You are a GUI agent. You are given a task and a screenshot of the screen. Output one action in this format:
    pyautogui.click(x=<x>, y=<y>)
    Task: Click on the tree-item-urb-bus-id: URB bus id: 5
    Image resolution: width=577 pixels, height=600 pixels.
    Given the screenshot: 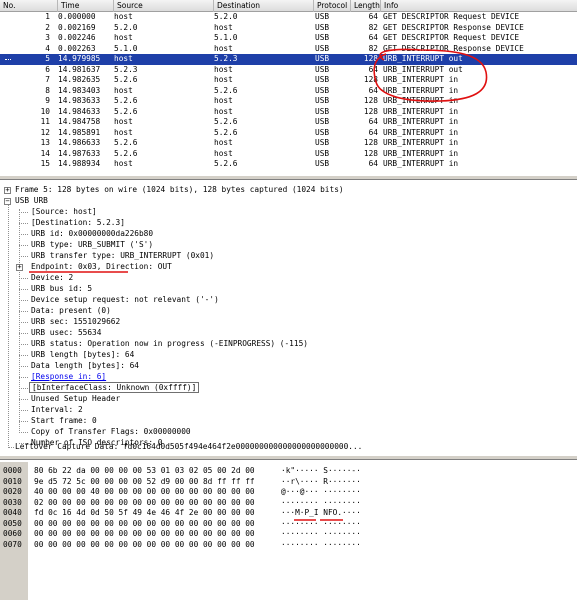 What is the action you would take?
    pyautogui.click(x=61, y=289)
    